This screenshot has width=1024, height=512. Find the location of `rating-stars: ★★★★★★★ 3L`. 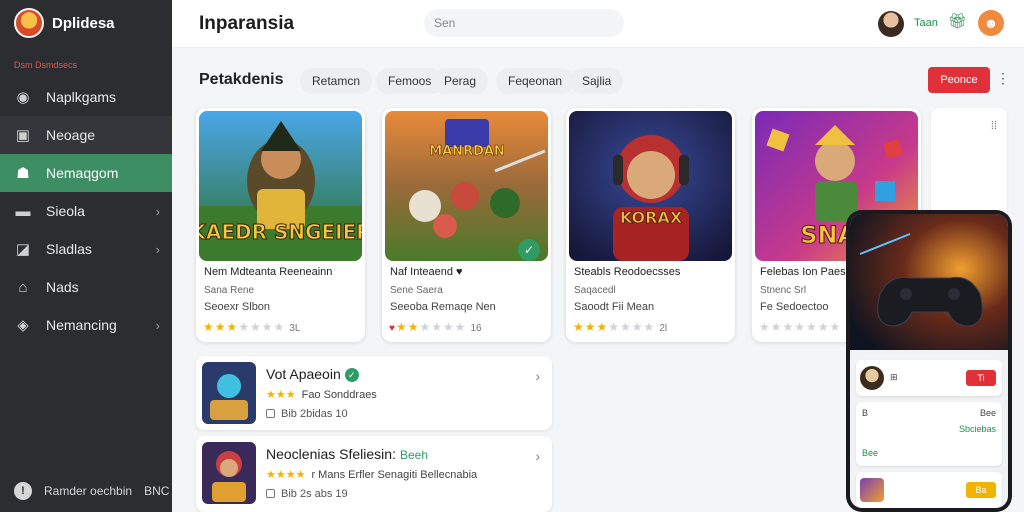

rating-stars: ★★★★★★★ 3L is located at coordinates (252, 327).